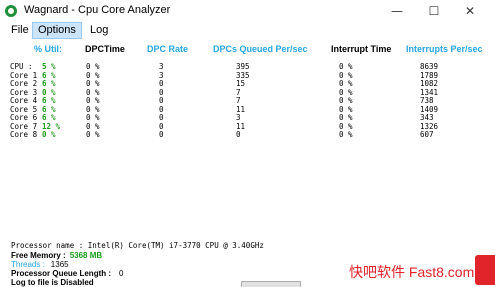 The width and height of the screenshot is (495, 287). I want to click on dpc-rate-value: 0, so click(161, 134).